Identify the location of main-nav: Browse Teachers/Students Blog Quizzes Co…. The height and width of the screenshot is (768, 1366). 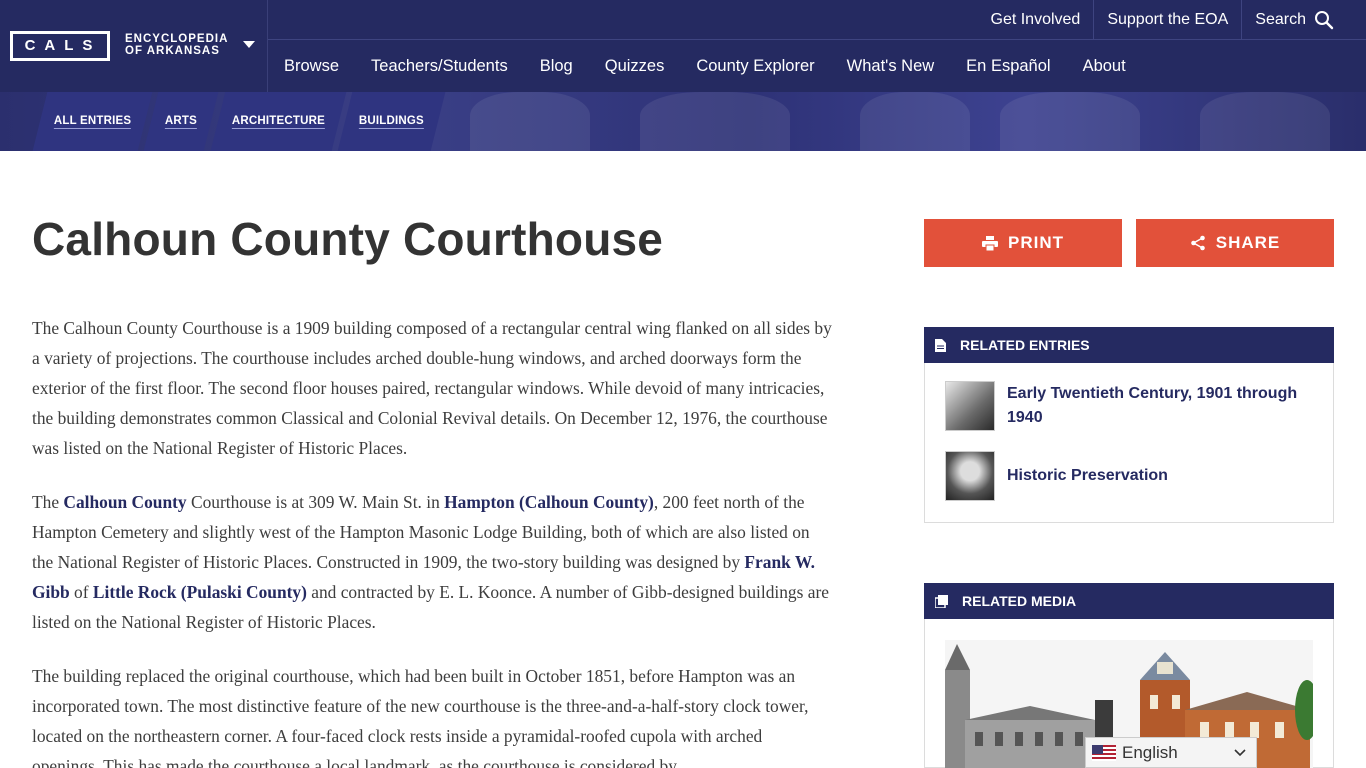
(705, 66).